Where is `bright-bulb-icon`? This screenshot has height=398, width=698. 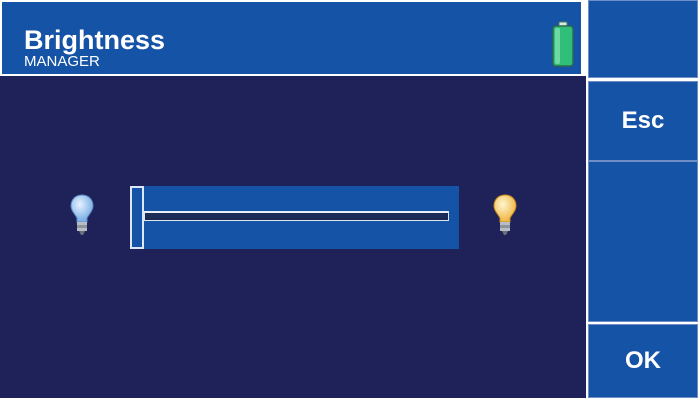 bright-bulb-icon is located at coordinates (505, 214).